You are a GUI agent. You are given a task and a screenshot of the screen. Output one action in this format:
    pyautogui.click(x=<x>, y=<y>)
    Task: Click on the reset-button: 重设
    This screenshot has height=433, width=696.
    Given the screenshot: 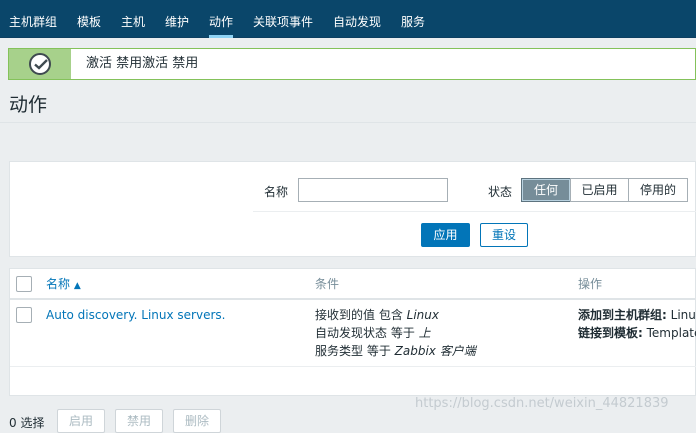 What is the action you would take?
    pyautogui.click(x=504, y=235)
    